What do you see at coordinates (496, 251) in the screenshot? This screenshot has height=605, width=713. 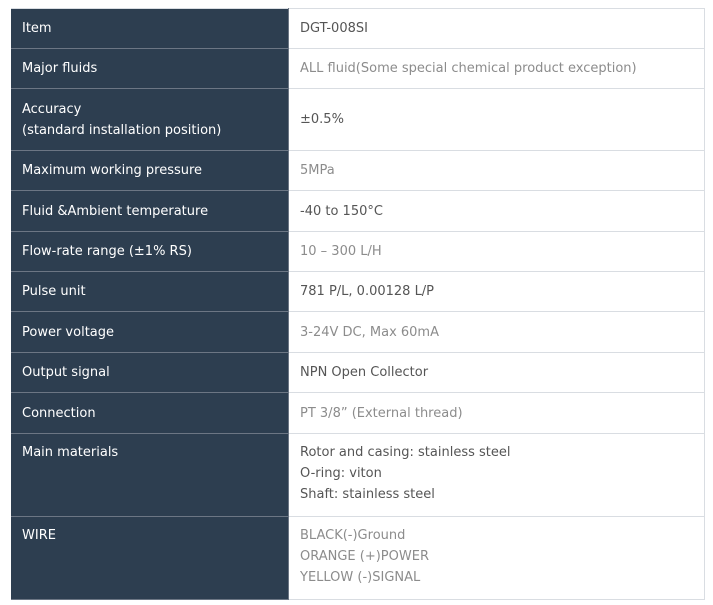 I see `spec-value-cell: 10 – 300 L/H` at bounding box center [496, 251].